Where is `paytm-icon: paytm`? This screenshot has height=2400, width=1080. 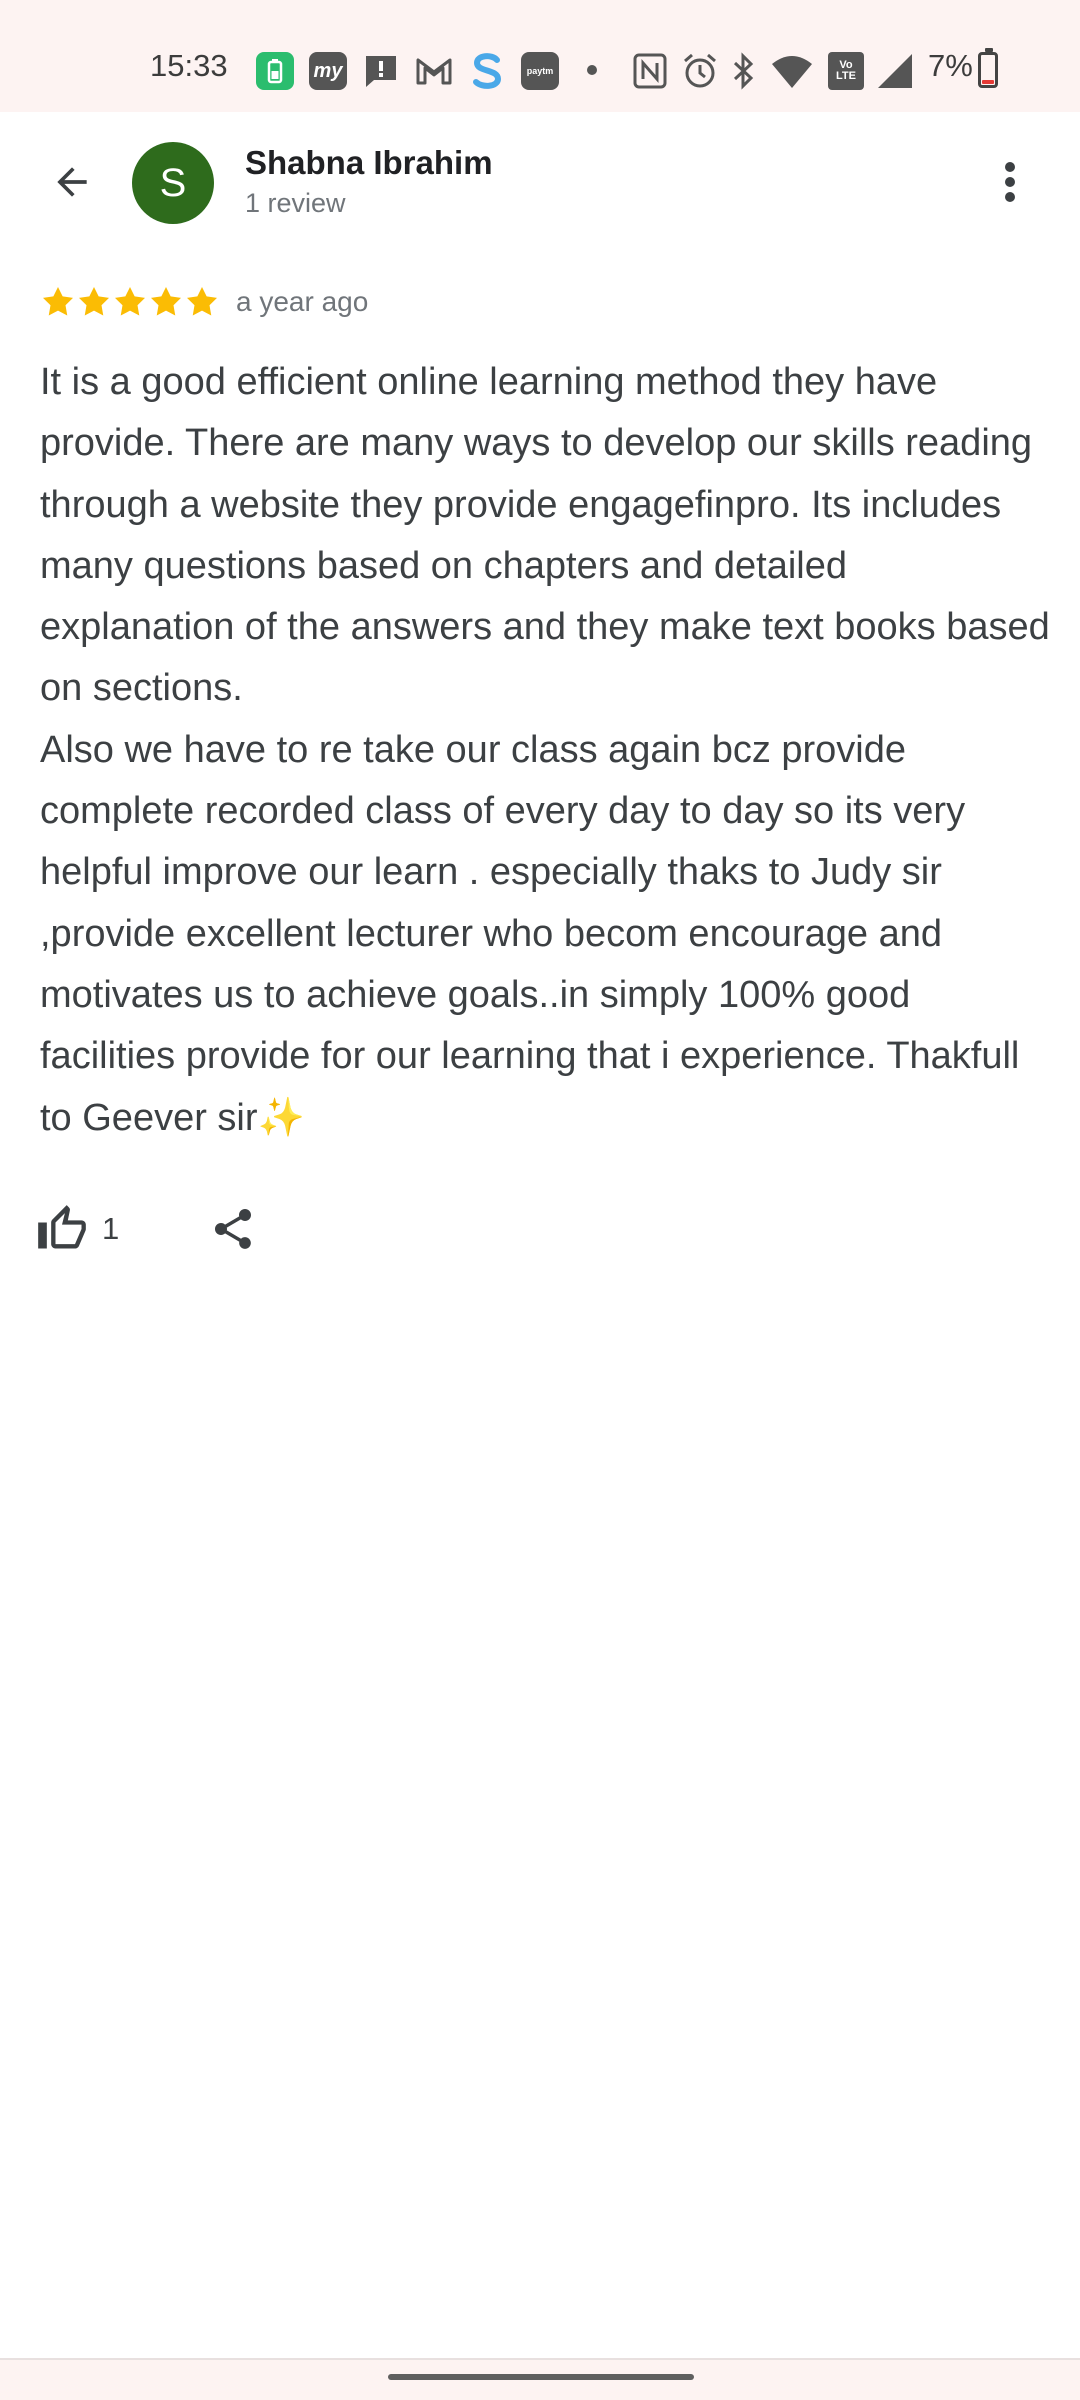 paytm-icon: paytm is located at coordinates (540, 71).